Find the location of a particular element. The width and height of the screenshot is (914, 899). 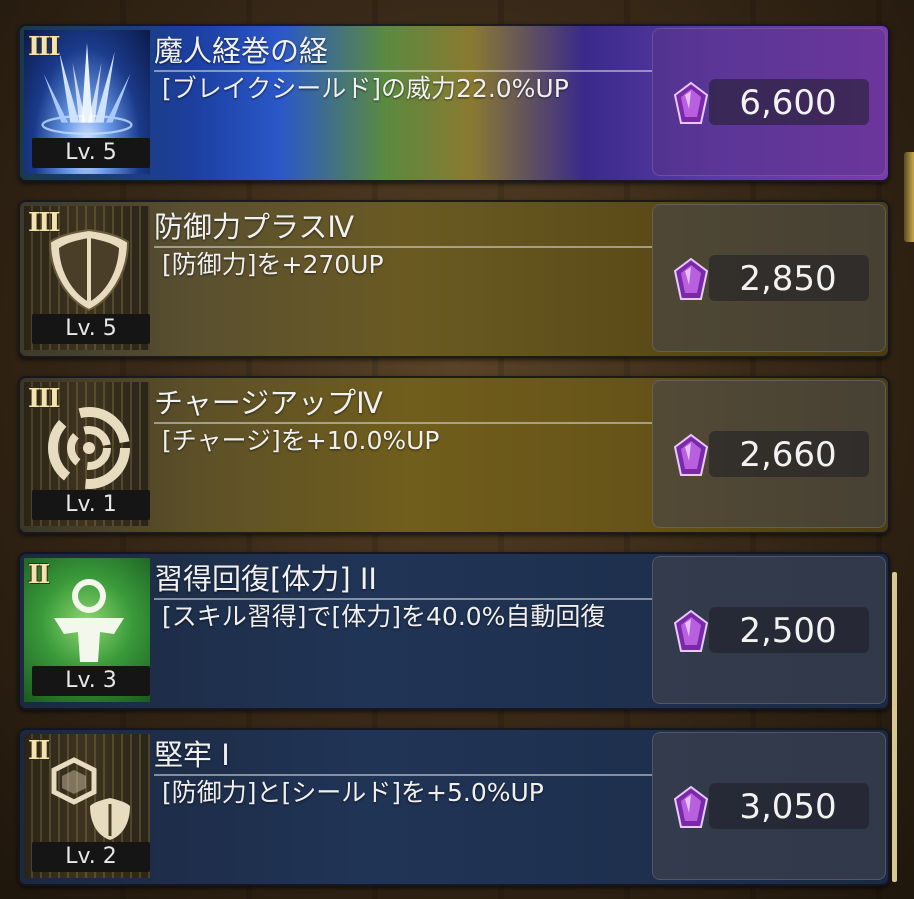

cost-button: 6,600 is located at coordinates (769, 102).